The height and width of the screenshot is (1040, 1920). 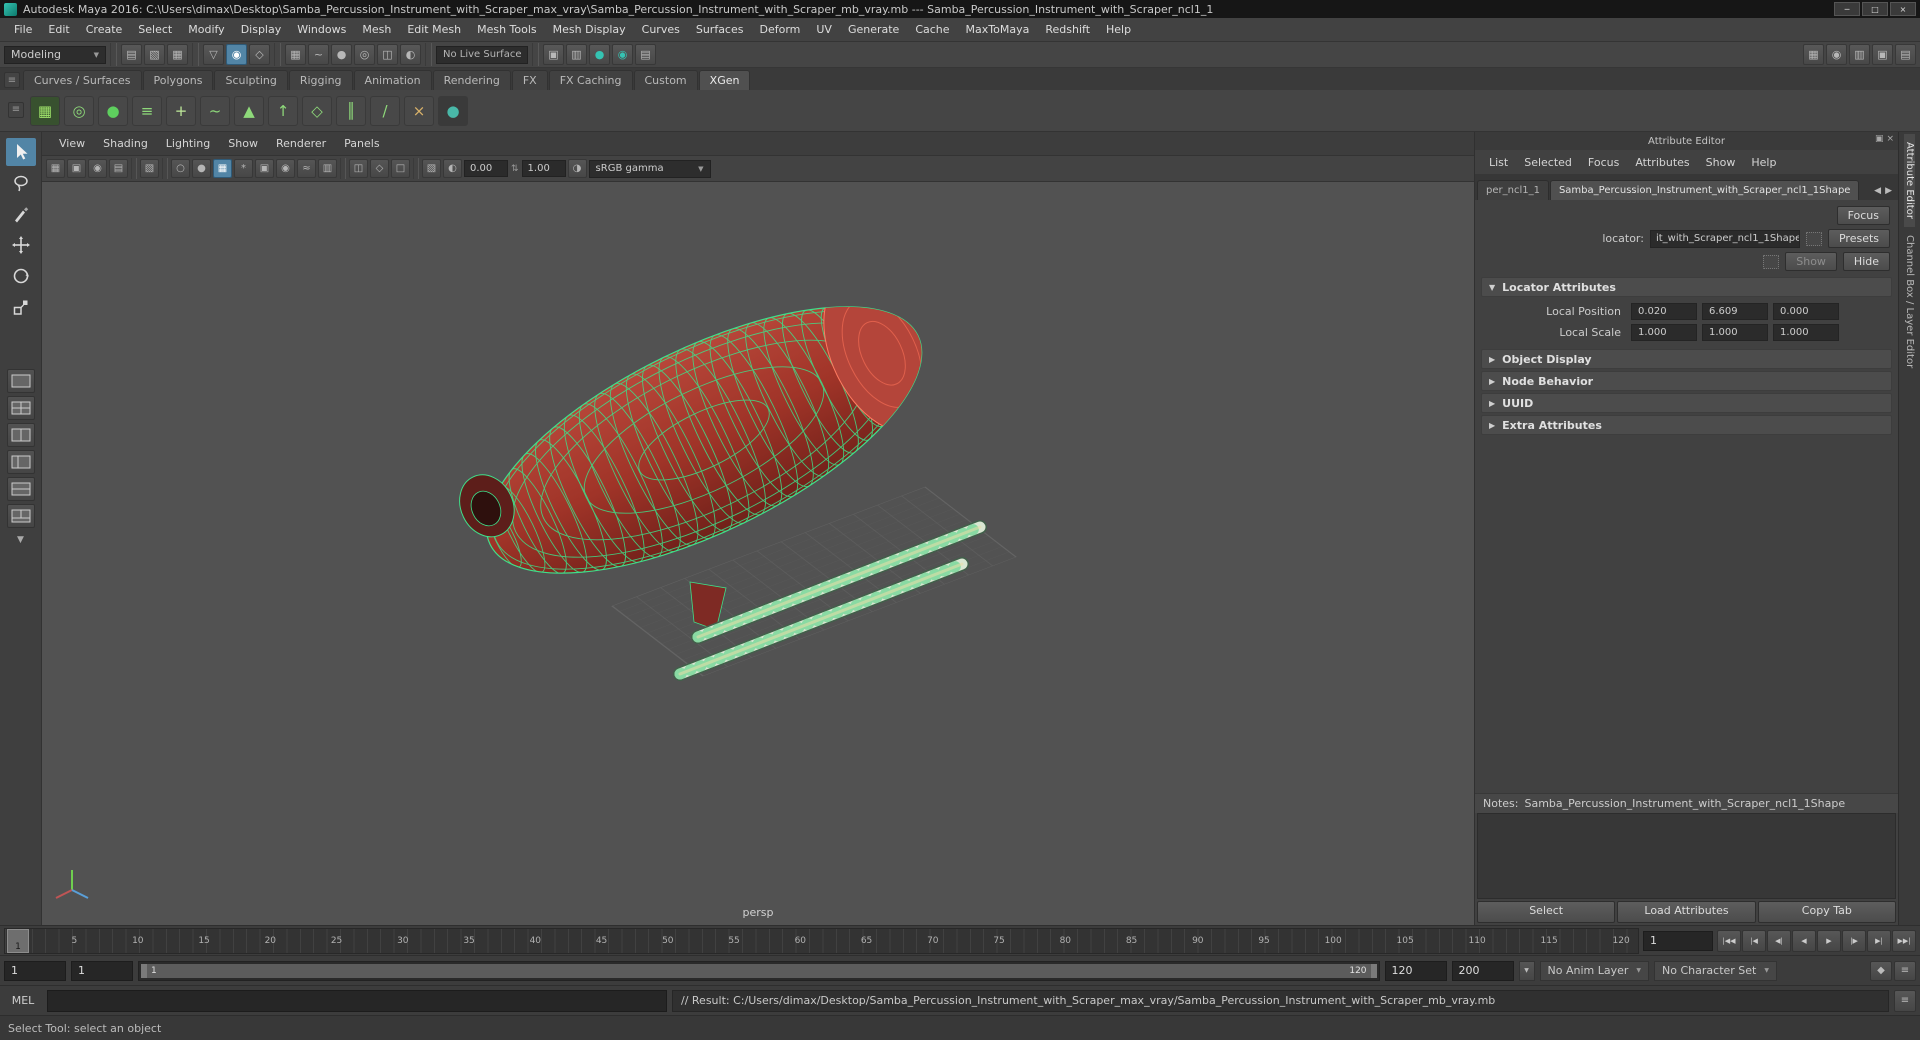 What do you see at coordinates (20, 381) in the screenshot?
I see `single-pane-layout-button` at bounding box center [20, 381].